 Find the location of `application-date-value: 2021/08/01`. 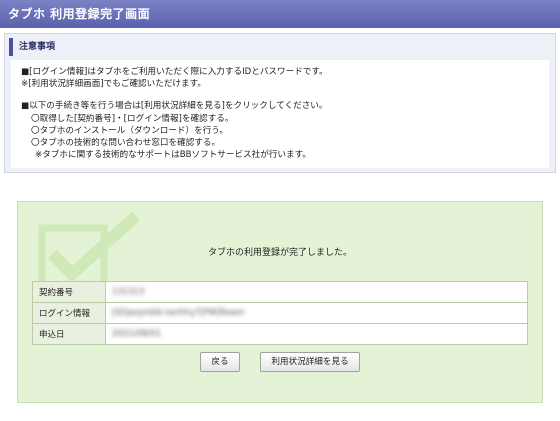

application-date-value: 2021/08/01 is located at coordinates (136, 334).